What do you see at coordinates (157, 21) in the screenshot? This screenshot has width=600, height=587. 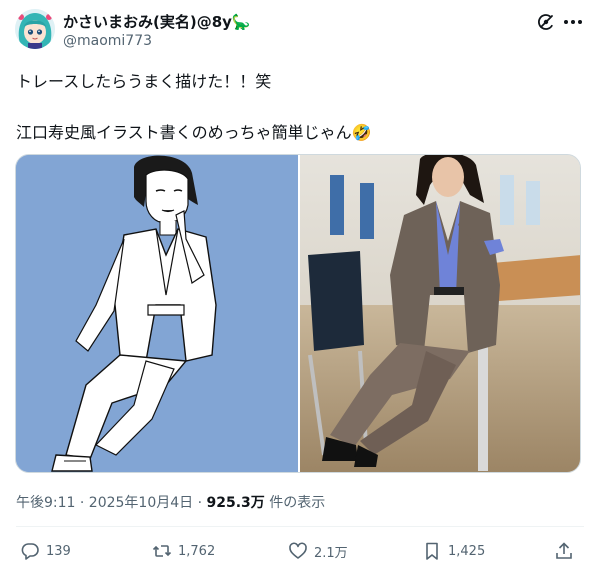 I see `author-display-name: かさいまおみ(実名)@8y🦕` at bounding box center [157, 21].